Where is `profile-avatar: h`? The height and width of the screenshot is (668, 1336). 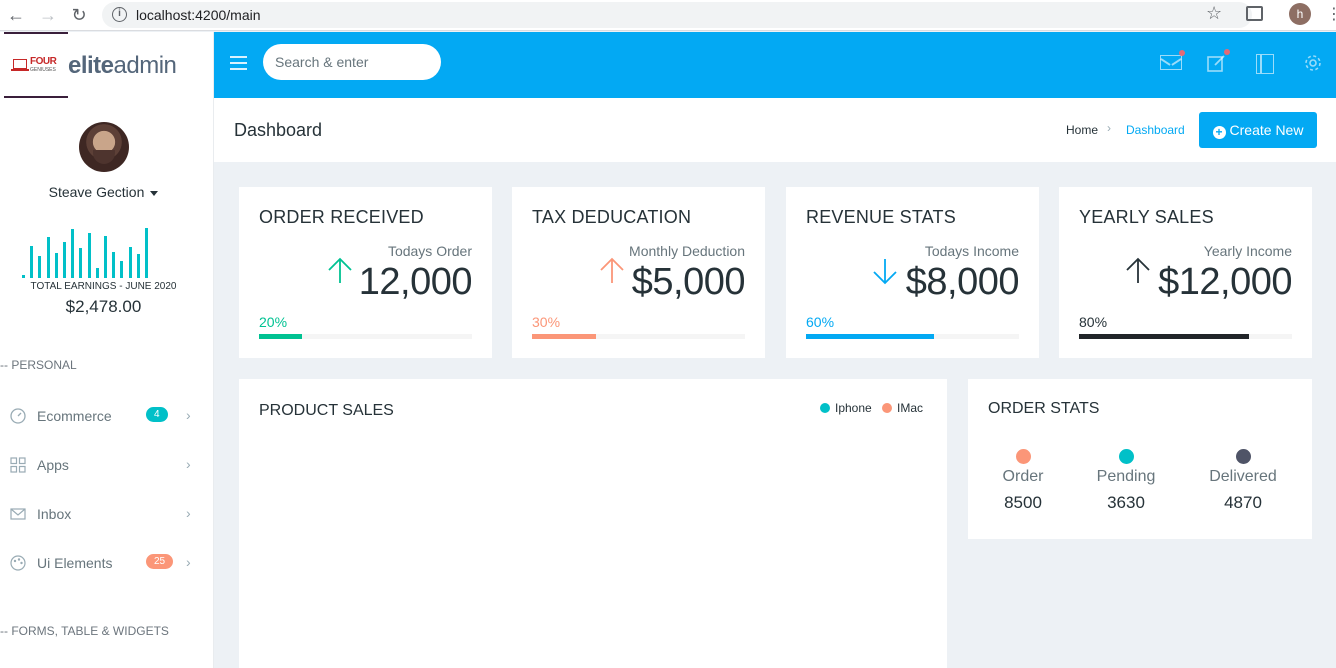 profile-avatar: h is located at coordinates (1300, 14).